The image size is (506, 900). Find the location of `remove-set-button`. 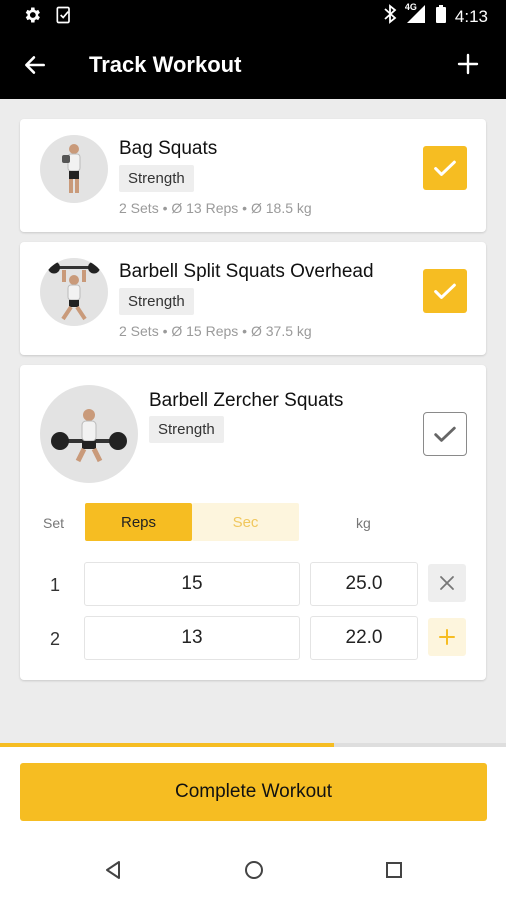

remove-set-button is located at coordinates (447, 583).